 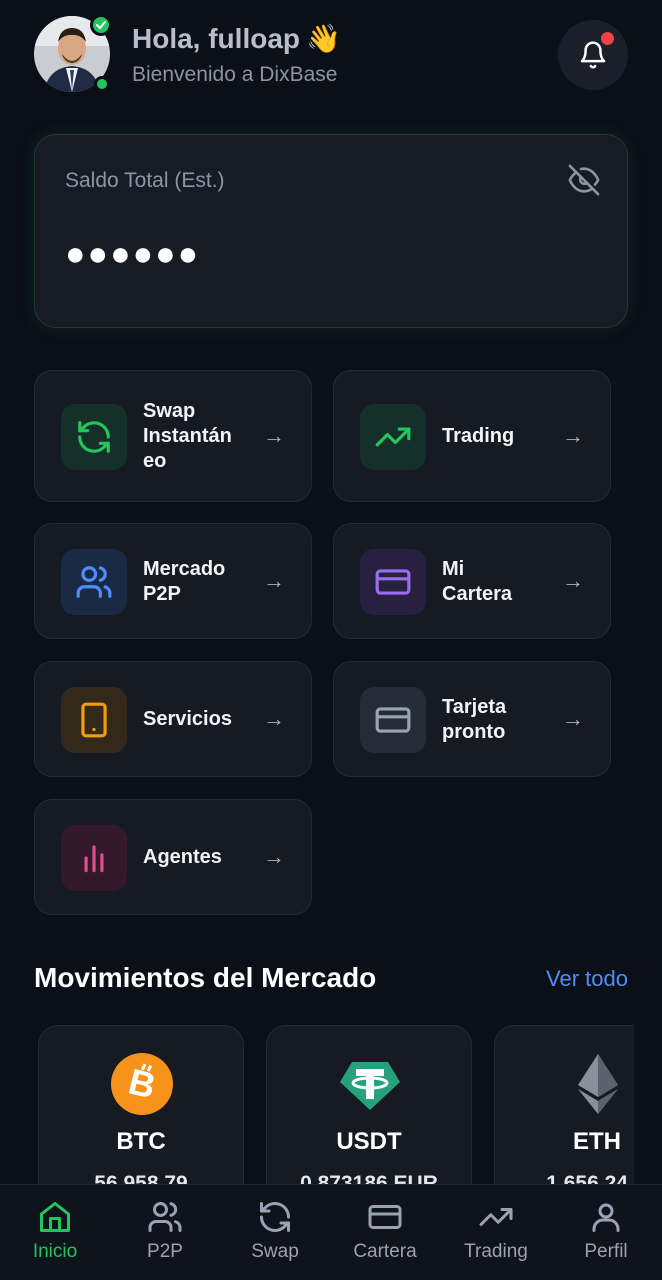 I want to click on action-swap-label: Swap Instantán eo, so click(x=187, y=436).